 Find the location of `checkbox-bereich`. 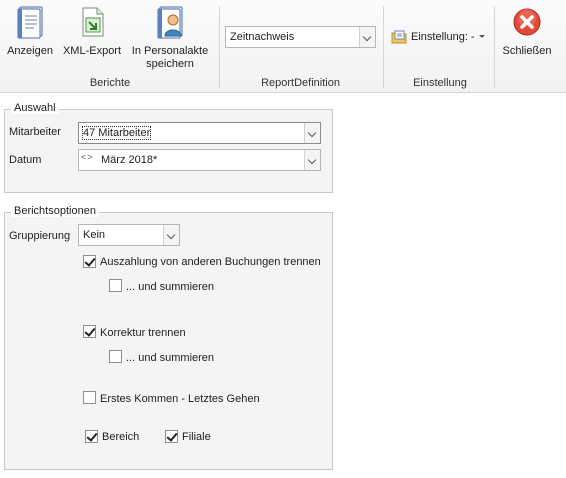

checkbox-bereich is located at coordinates (91, 436).